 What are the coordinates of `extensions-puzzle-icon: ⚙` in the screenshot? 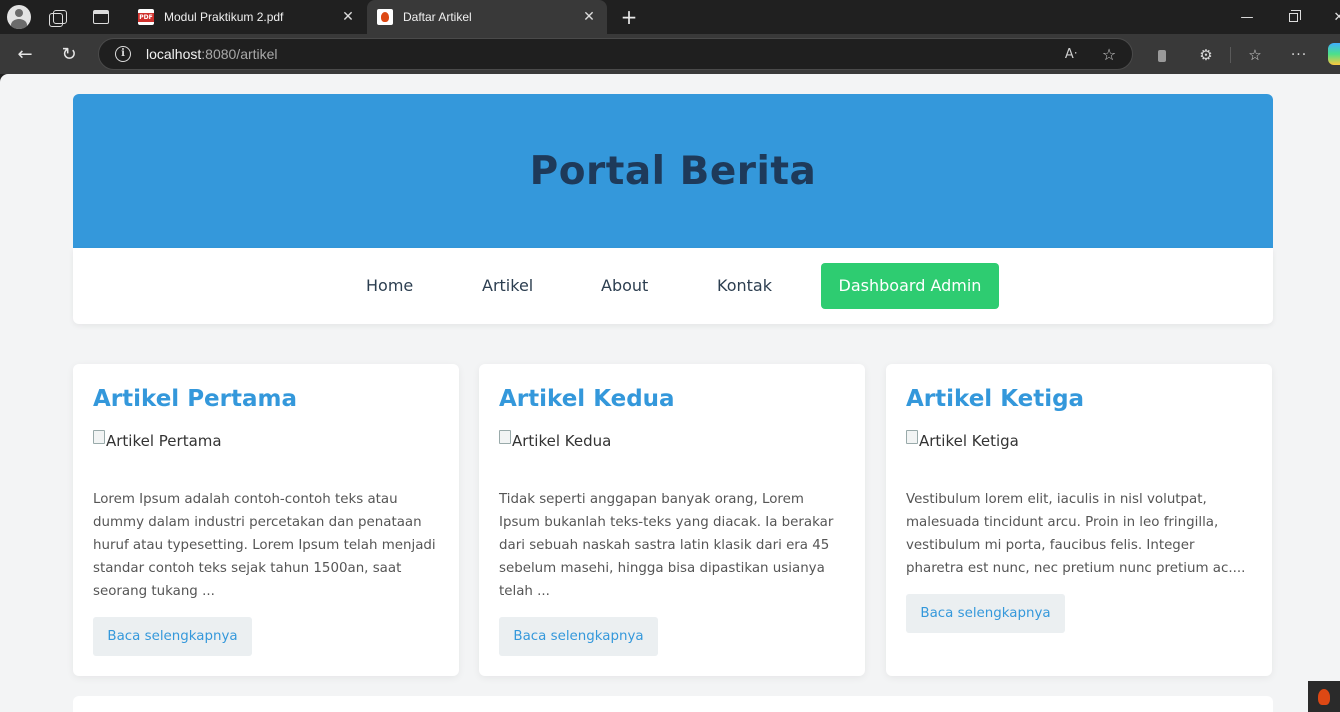 It's located at (1206, 55).